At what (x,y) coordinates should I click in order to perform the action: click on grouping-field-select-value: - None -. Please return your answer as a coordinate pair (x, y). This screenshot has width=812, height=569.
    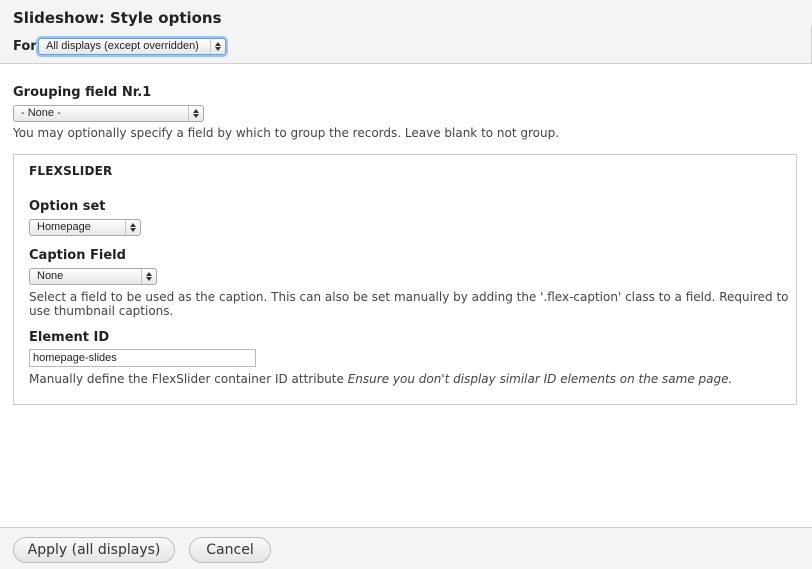
    Looking at the image, I should click on (41, 113).